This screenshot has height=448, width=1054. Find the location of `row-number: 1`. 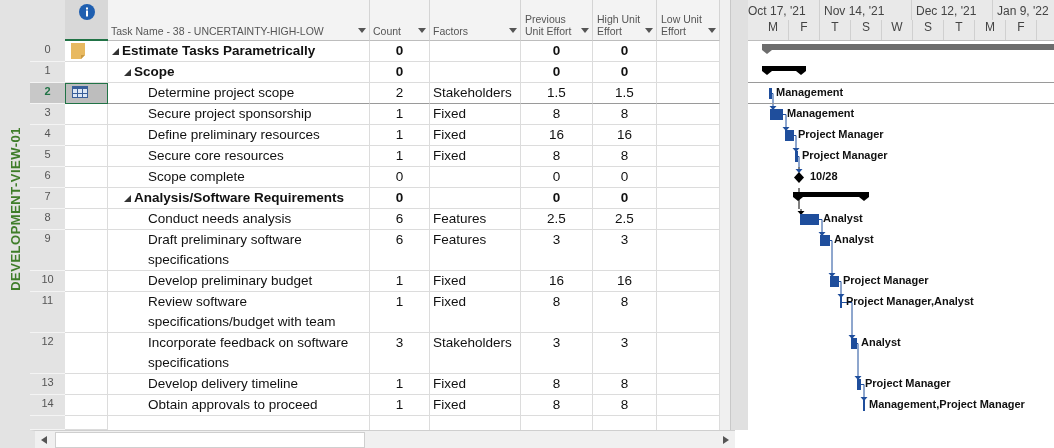

row-number: 1 is located at coordinates (47, 72).